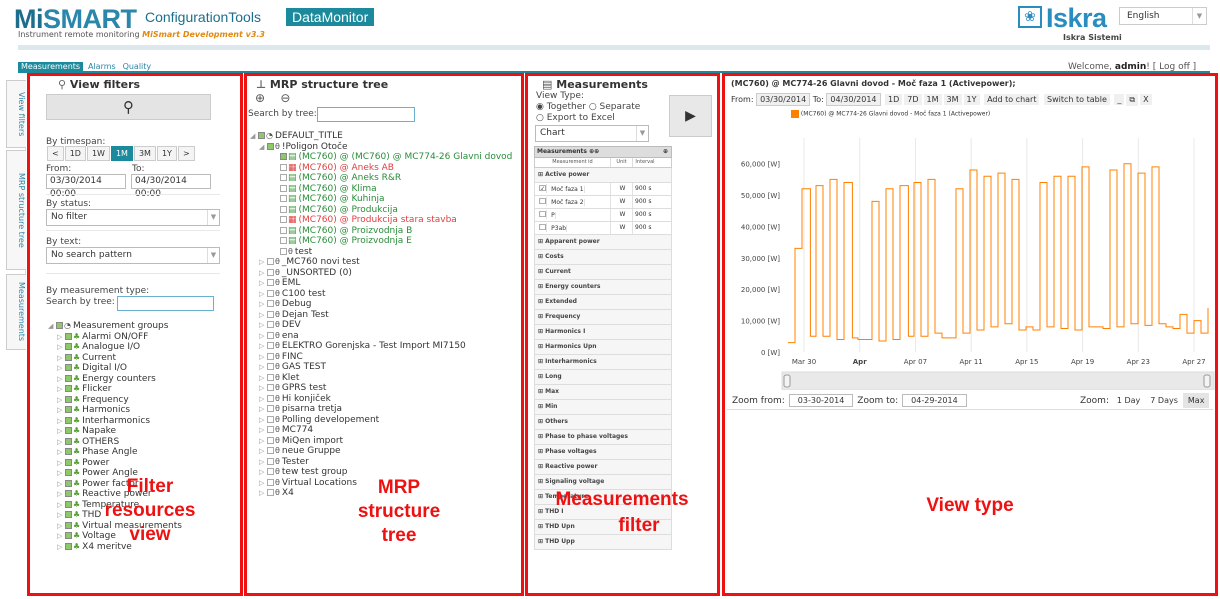 The width and height of the screenshot is (1220, 599). Describe the element at coordinates (540, 118) in the screenshot. I see `radio-export: ○` at that location.